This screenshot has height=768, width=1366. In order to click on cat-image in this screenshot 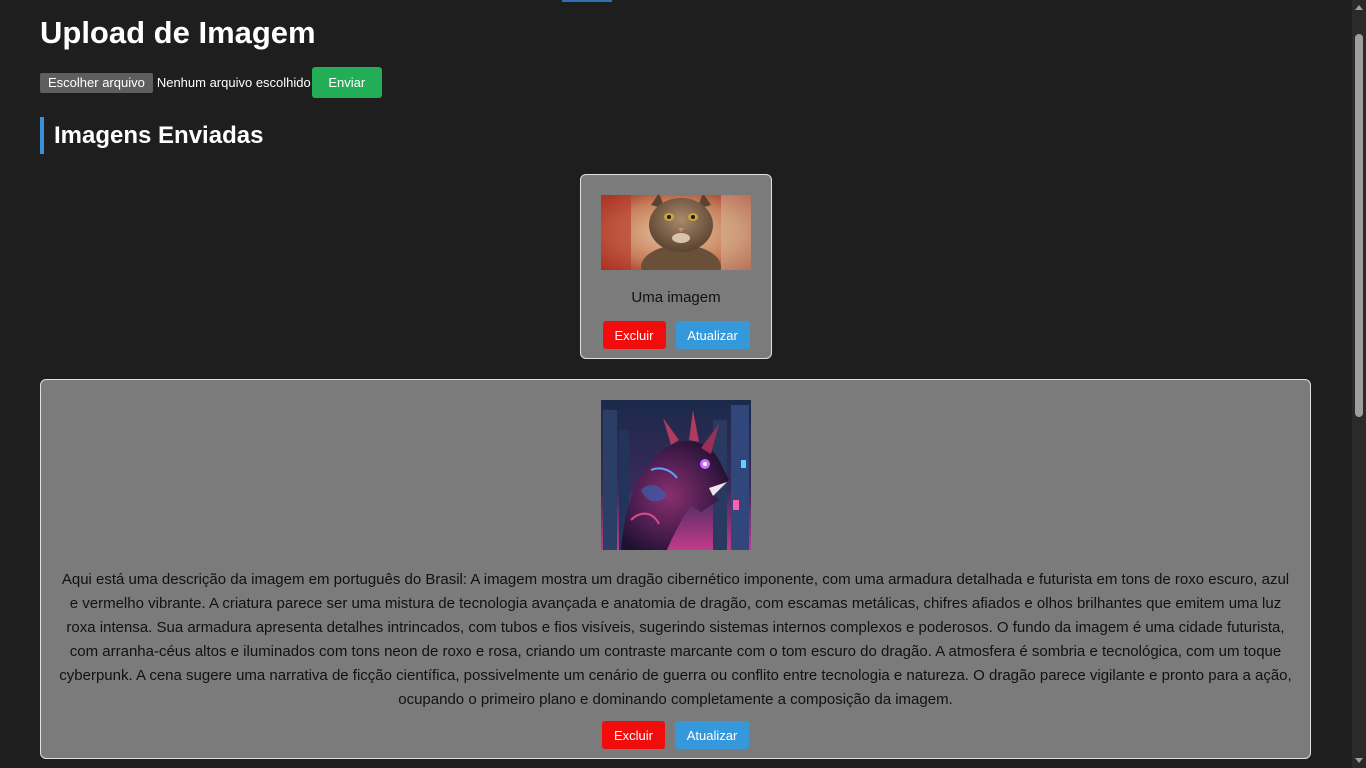, I will do `click(676, 232)`.